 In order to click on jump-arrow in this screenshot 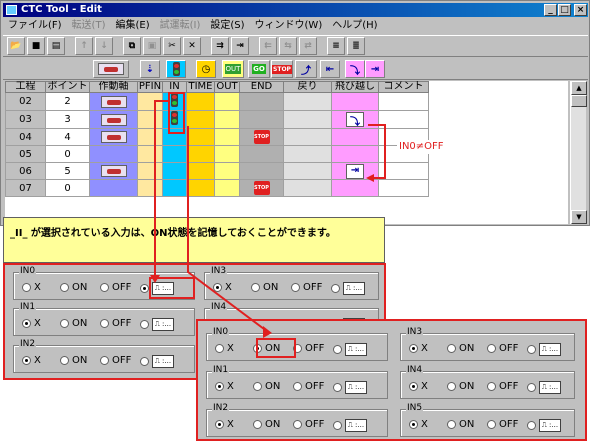, I will do `click(377, 151)`.